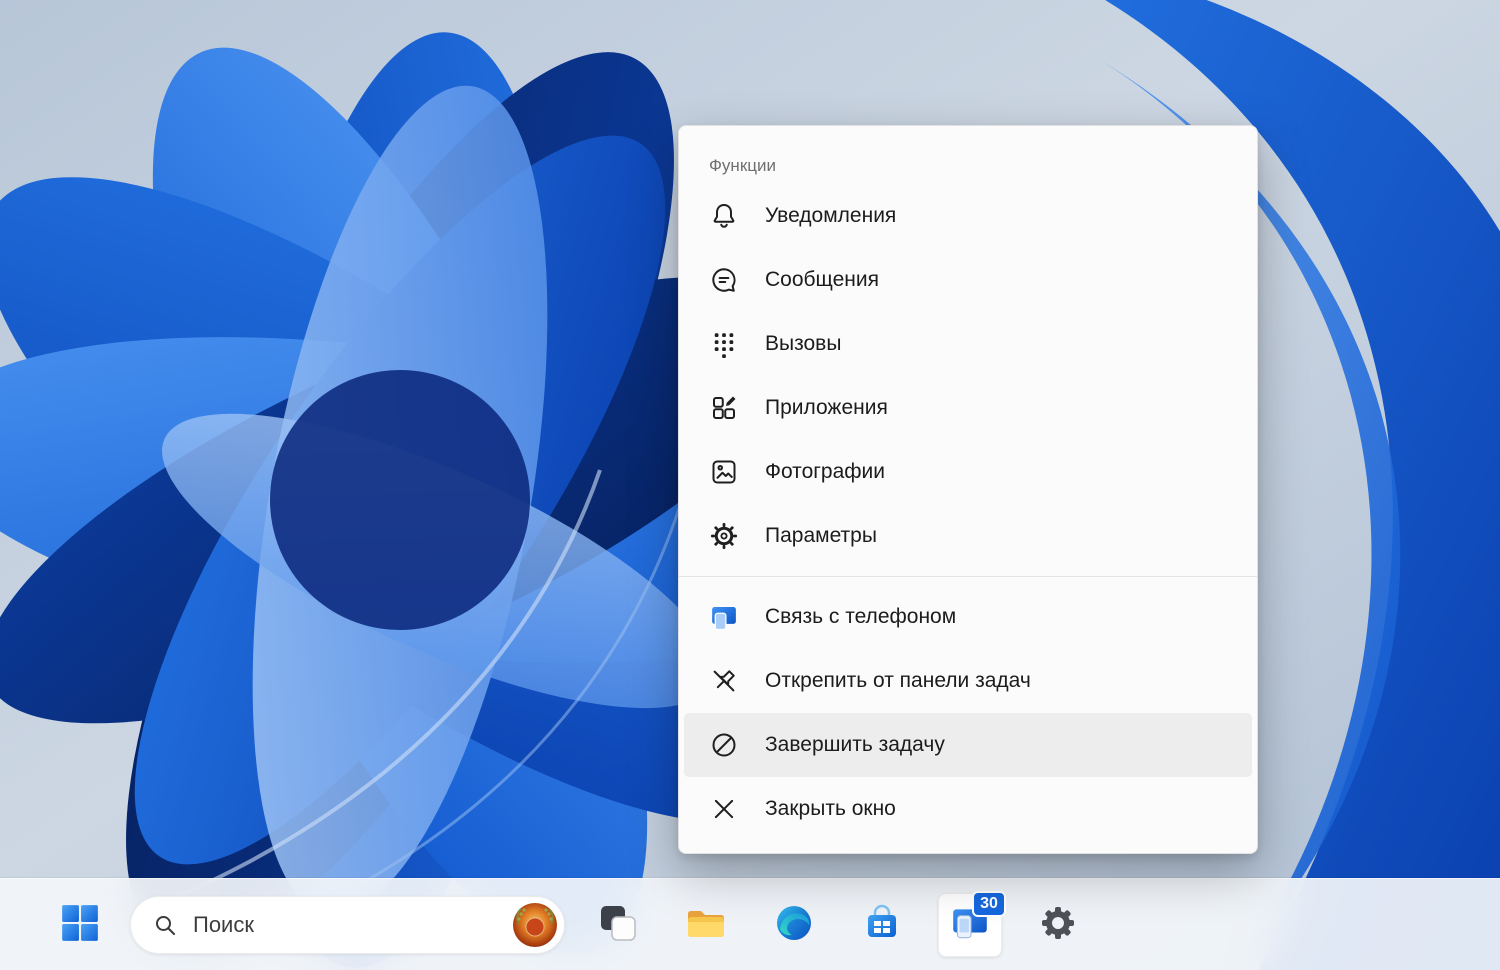 Image resolution: width=1500 pixels, height=970 pixels. Describe the element at coordinates (861, 616) in the screenshot. I see `menu-item-label: Связь с телефоном` at that location.